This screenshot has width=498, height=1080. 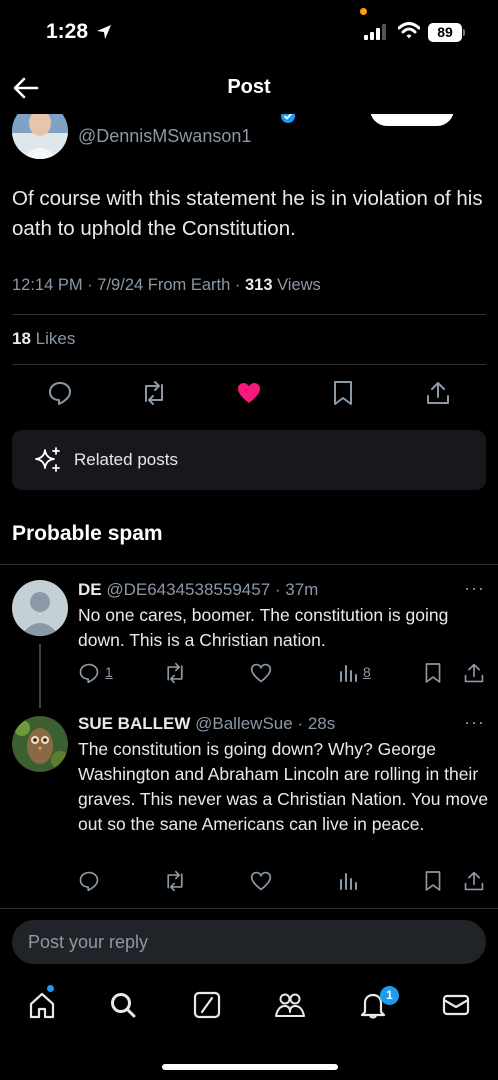 I want to click on reply-header: SUE BALLEW @BallewSue · 28s, so click(x=207, y=723).